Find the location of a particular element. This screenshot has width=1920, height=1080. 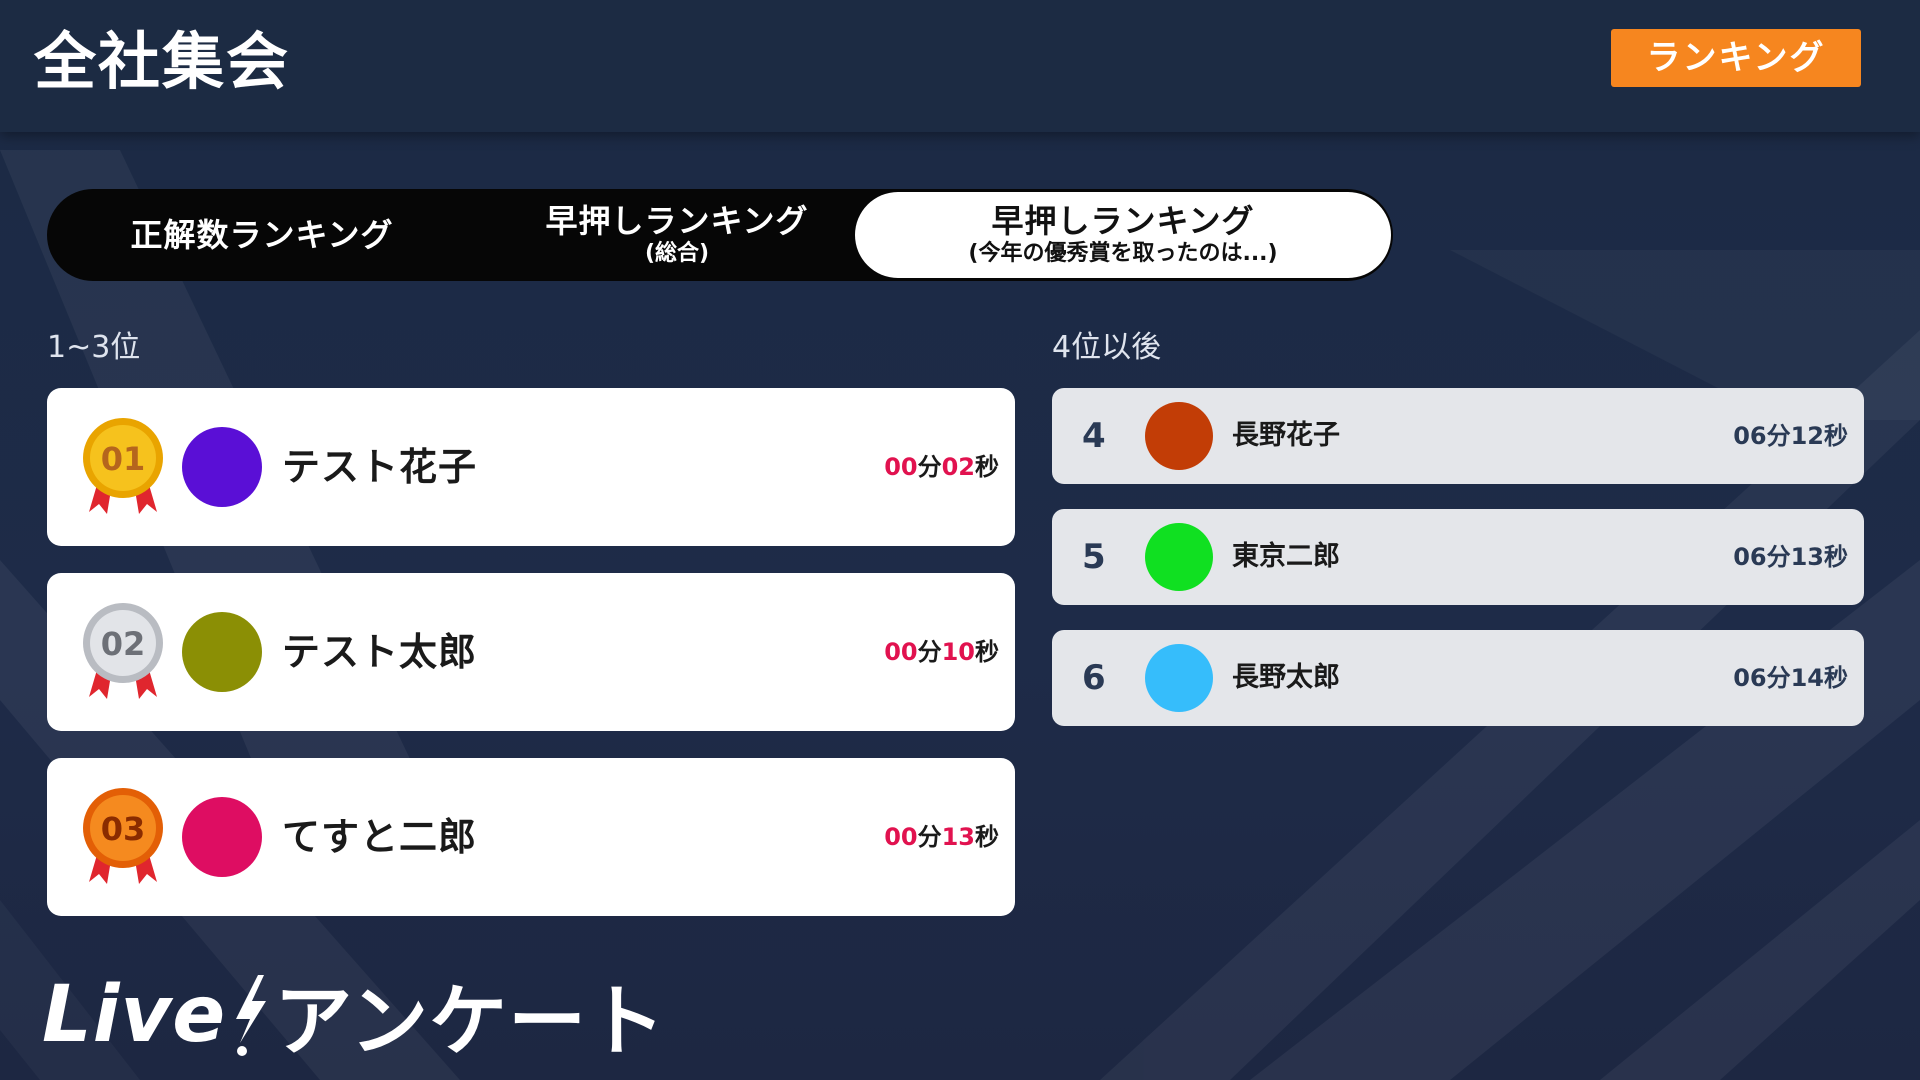

answer-time: 00分02秒 is located at coordinates (941, 467).